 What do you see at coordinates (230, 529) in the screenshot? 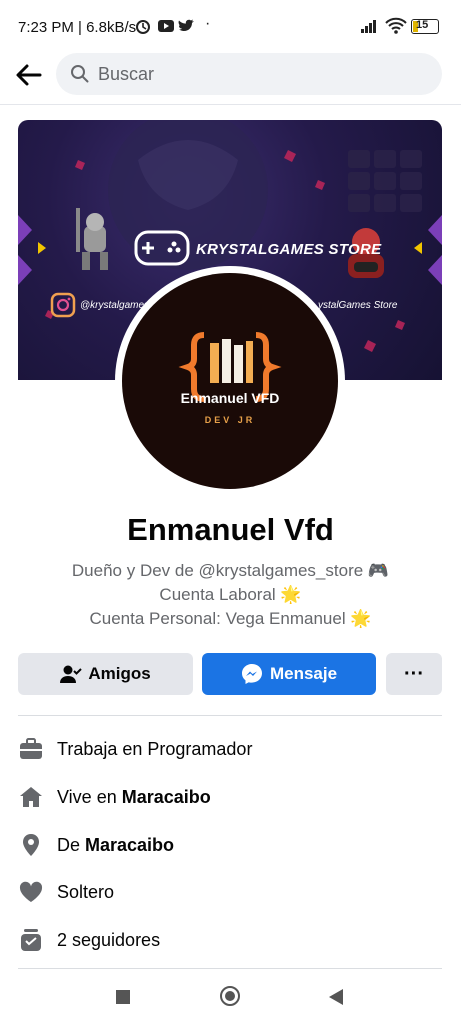
I see `profile-name: Enmanuel Vfd` at bounding box center [230, 529].